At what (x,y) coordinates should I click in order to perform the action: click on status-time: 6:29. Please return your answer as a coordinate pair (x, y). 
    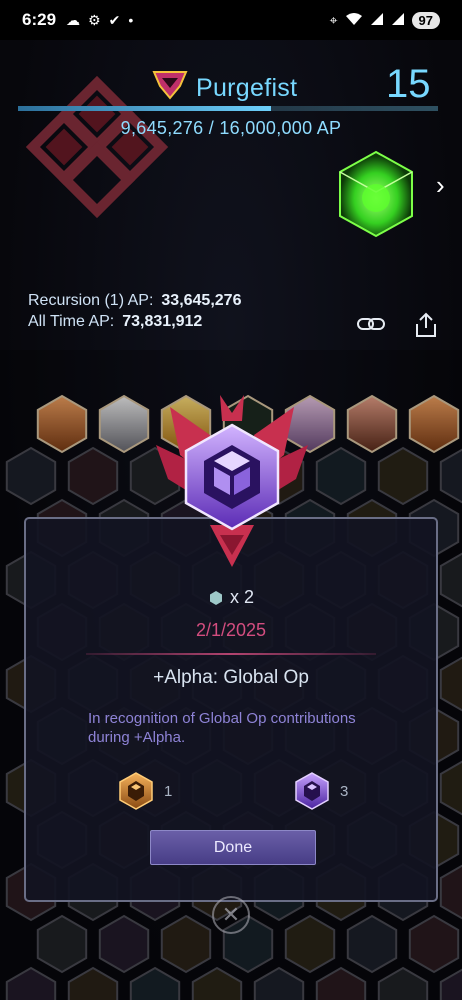
    Looking at the image, I should click on (39, 19).